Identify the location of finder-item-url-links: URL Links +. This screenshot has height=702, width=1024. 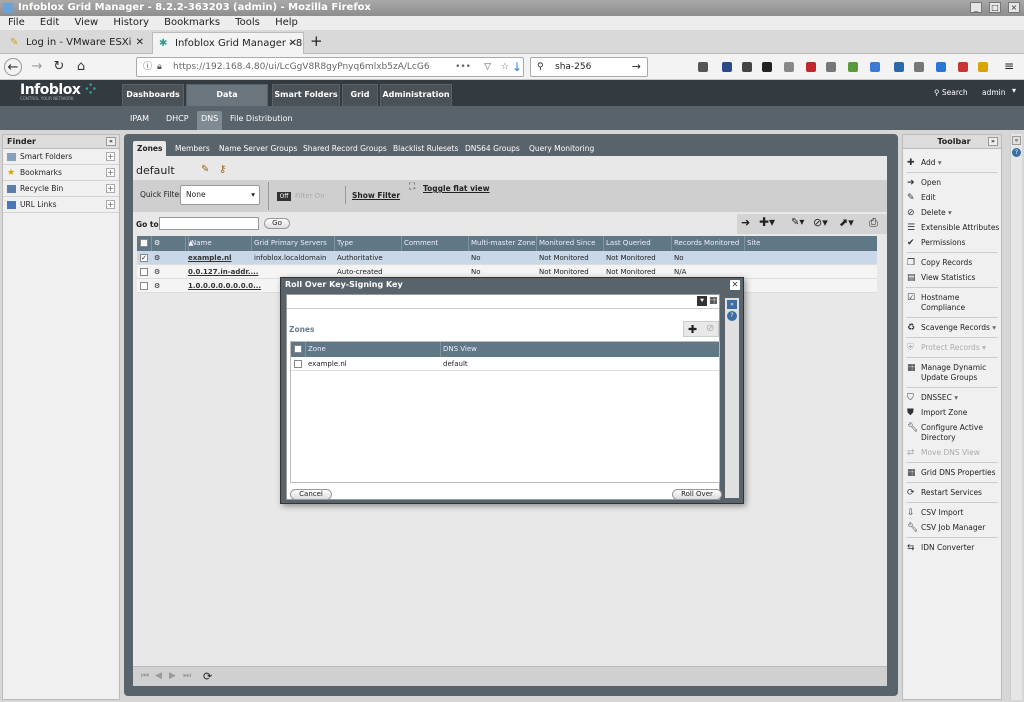
(61, 205).